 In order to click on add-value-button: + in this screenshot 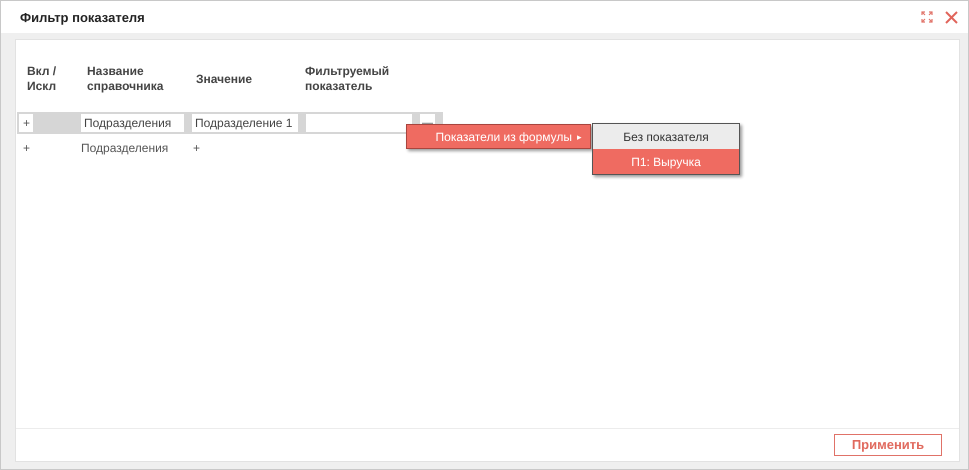, I will do `click(195, 148)`.